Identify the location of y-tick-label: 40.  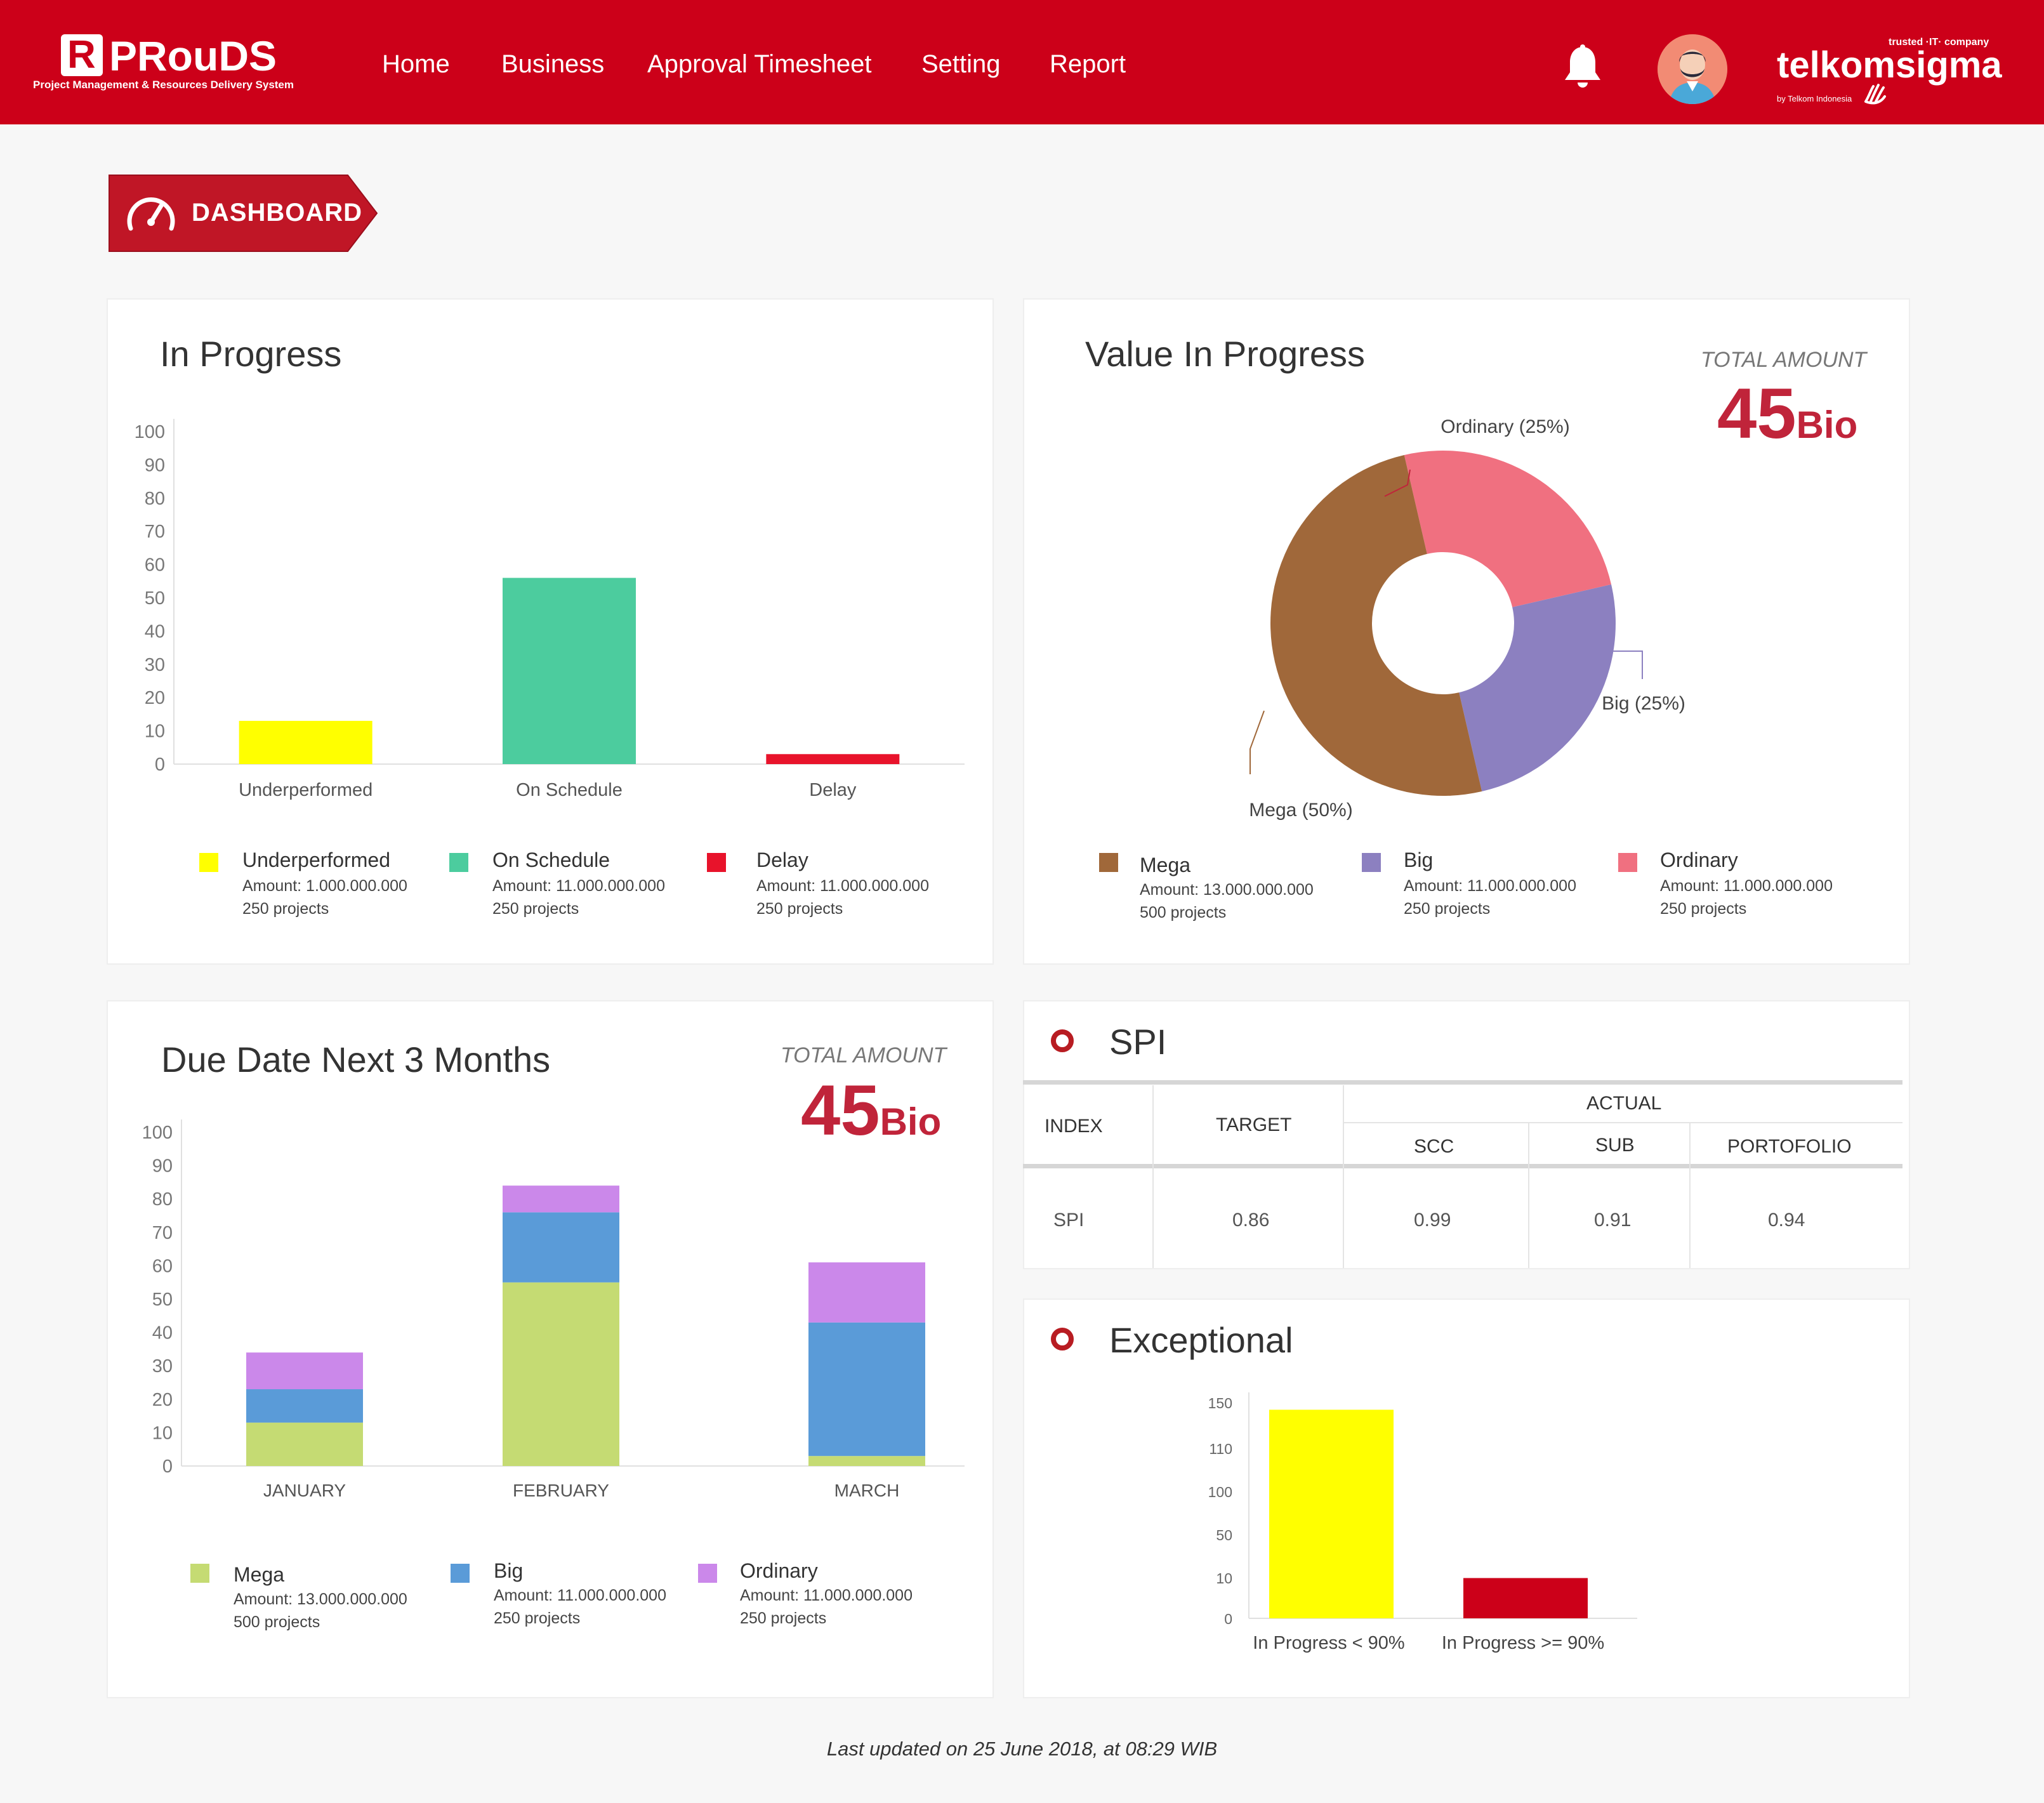
(155, 631).